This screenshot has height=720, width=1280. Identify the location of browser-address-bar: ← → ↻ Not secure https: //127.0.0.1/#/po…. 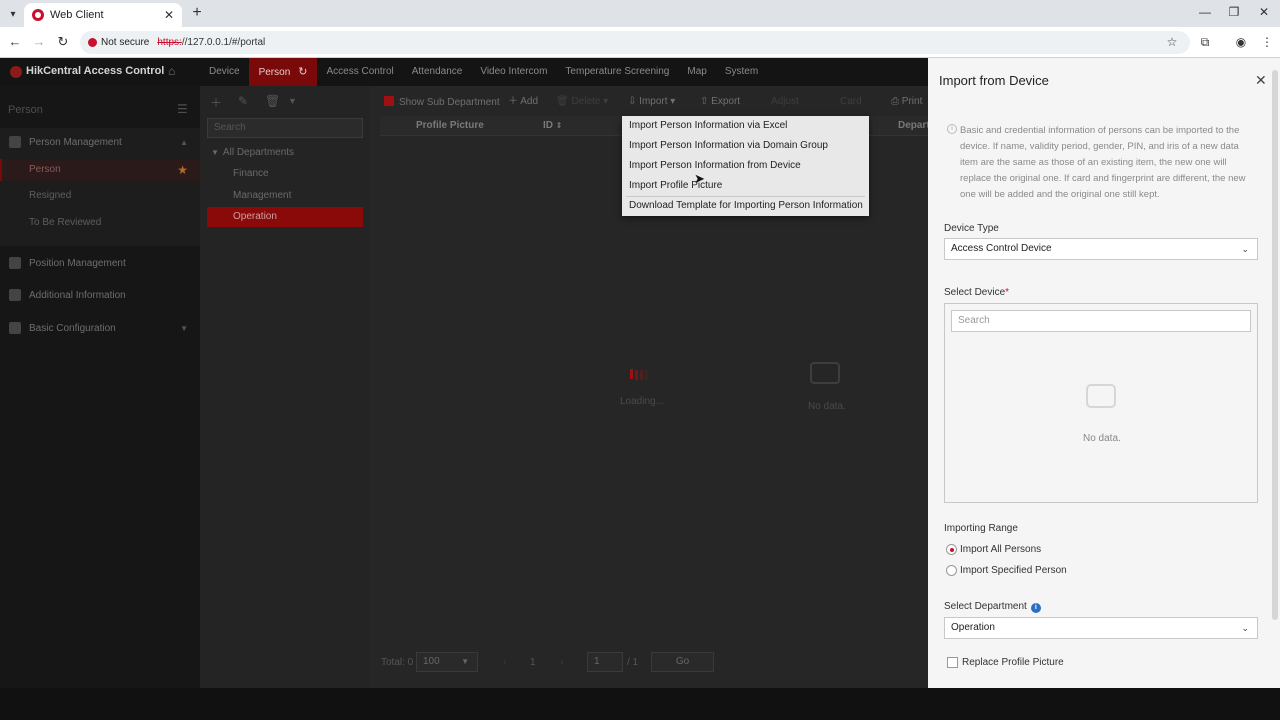
(640, 42).